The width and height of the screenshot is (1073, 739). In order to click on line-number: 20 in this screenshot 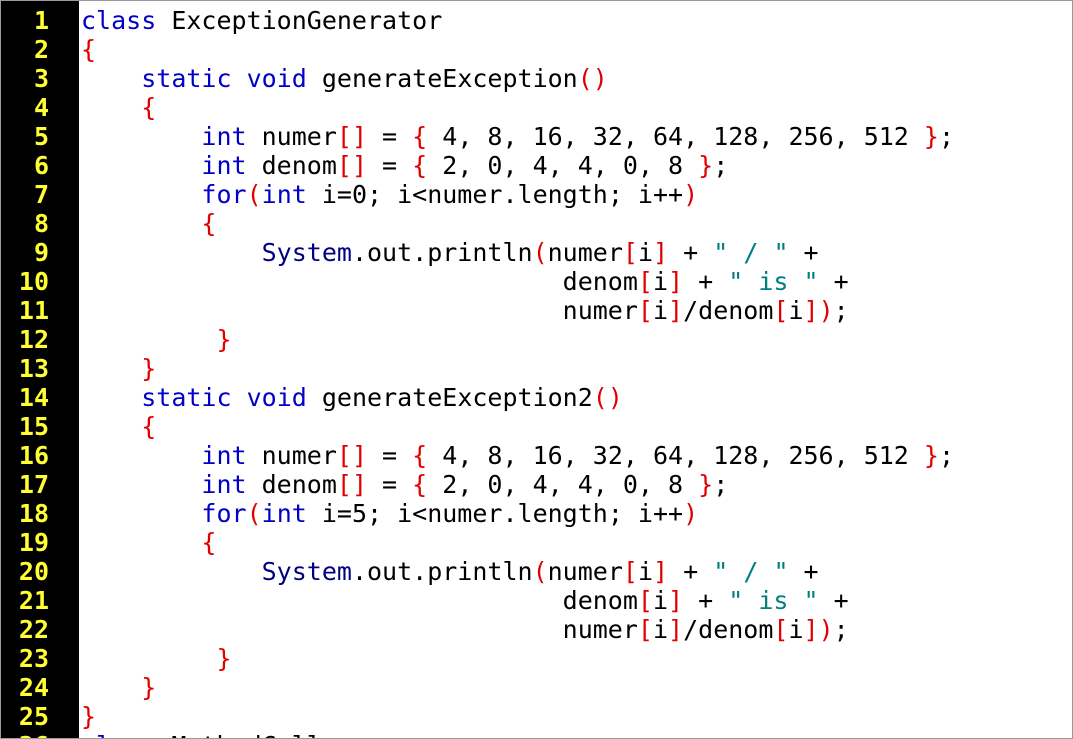, I will do `click(33, 571)`.